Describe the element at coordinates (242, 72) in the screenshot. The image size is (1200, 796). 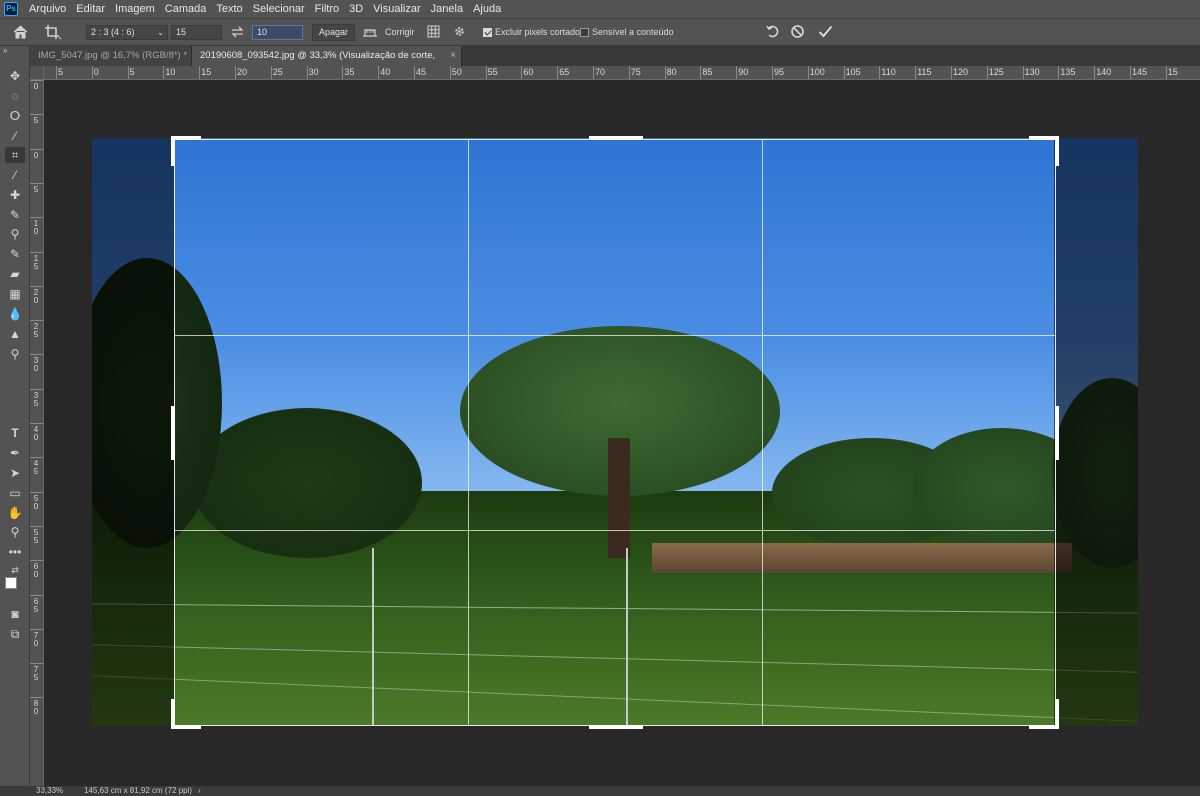
I see `ruler-label: 20` at that location.